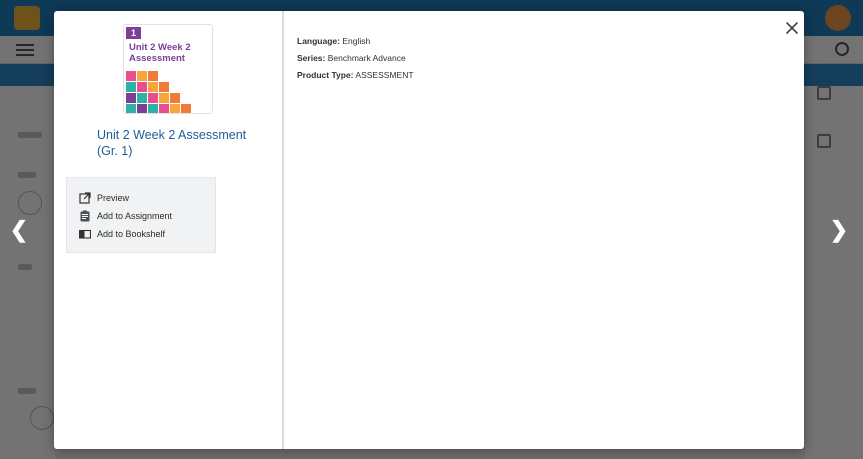  I want to click on product-type-detail: Product Type: ASSESSMENT, so click(355, 75).